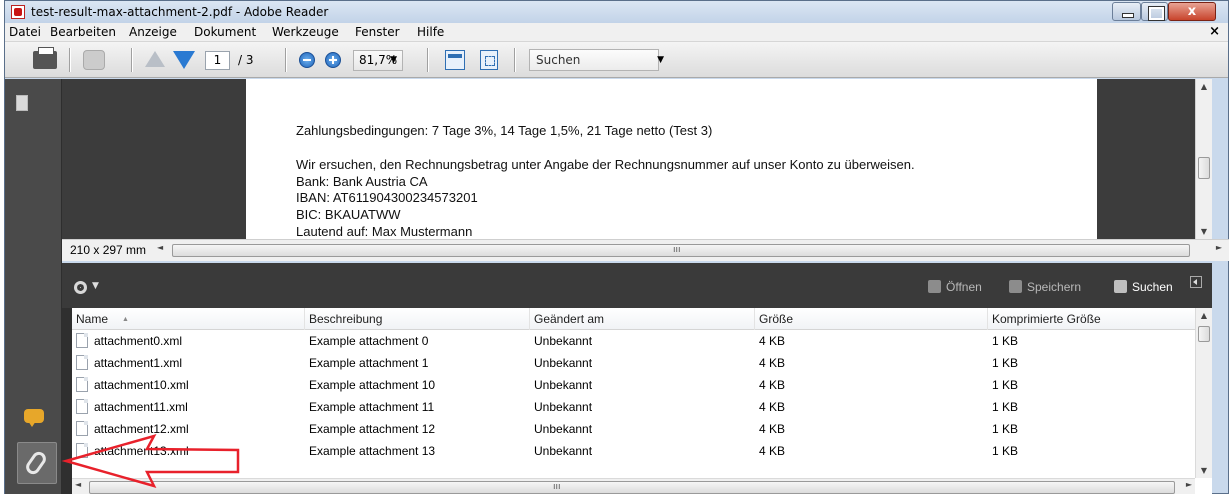 This screenshot has width=1229, height=494. Describe the element at coordinates (25, 32) in the screenshot. I see `menu-datei: Datei` at that location.